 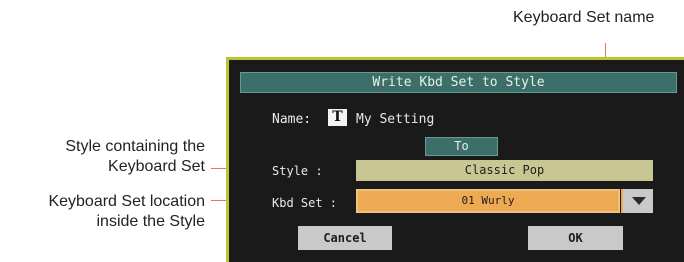 What do you see at coordinates (345, 238) in the screenshot?
I see `cancel-button: Cancel` at bounding box center [345, 238].